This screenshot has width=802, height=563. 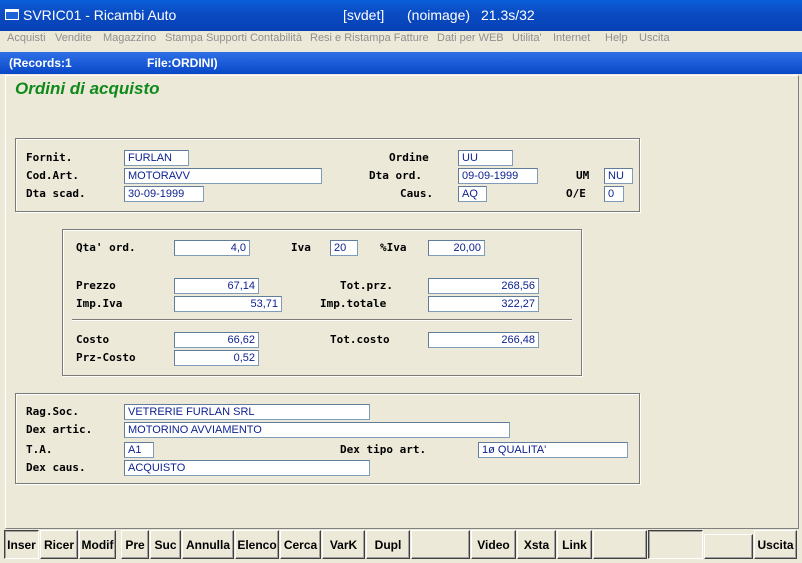 What do you see at coordinates (247, 412) in the screenshot?
I see `ragsoc-field: VETRERIE FURLAN SRL` at bounding box center [247, 412].